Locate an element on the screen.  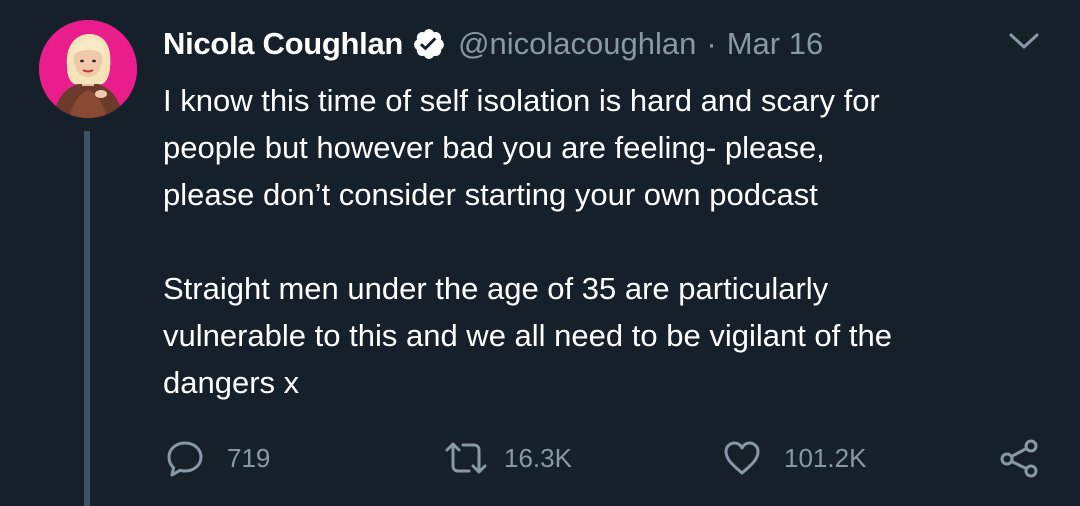
tweet-header: Nicola Coughlan @nicolacoughlan · Mar 16 is located at coordinates (493, 44).